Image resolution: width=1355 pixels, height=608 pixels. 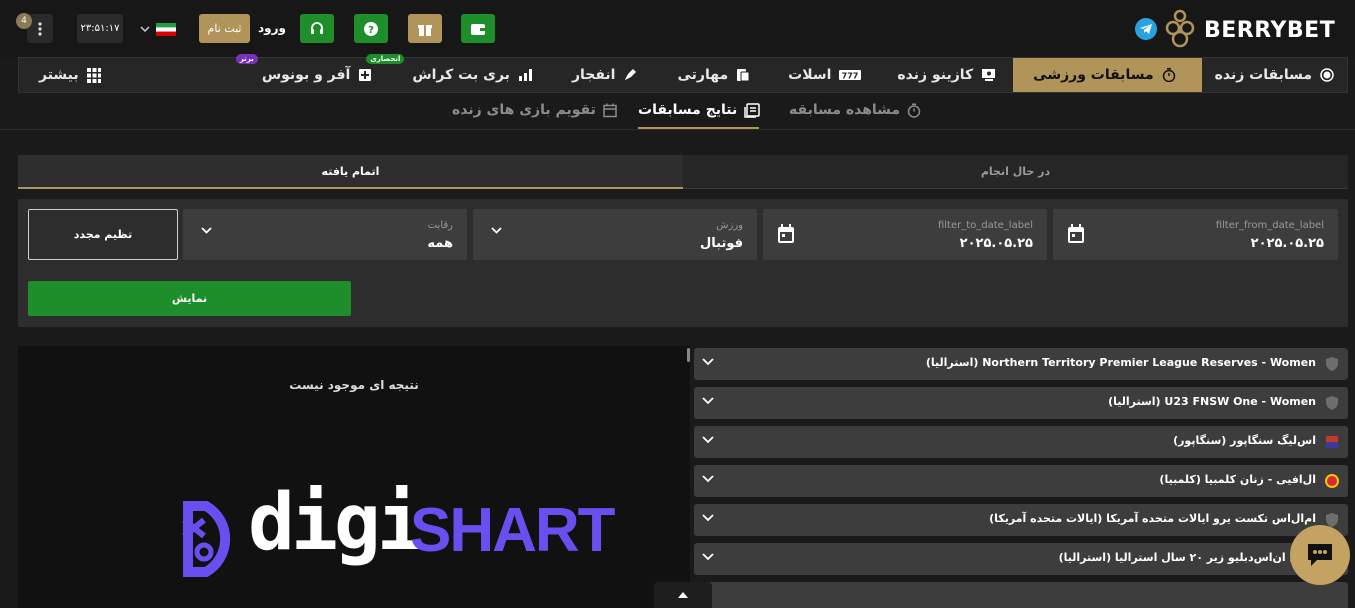 I want to click on wallet-button, so click(x=478, y=28).